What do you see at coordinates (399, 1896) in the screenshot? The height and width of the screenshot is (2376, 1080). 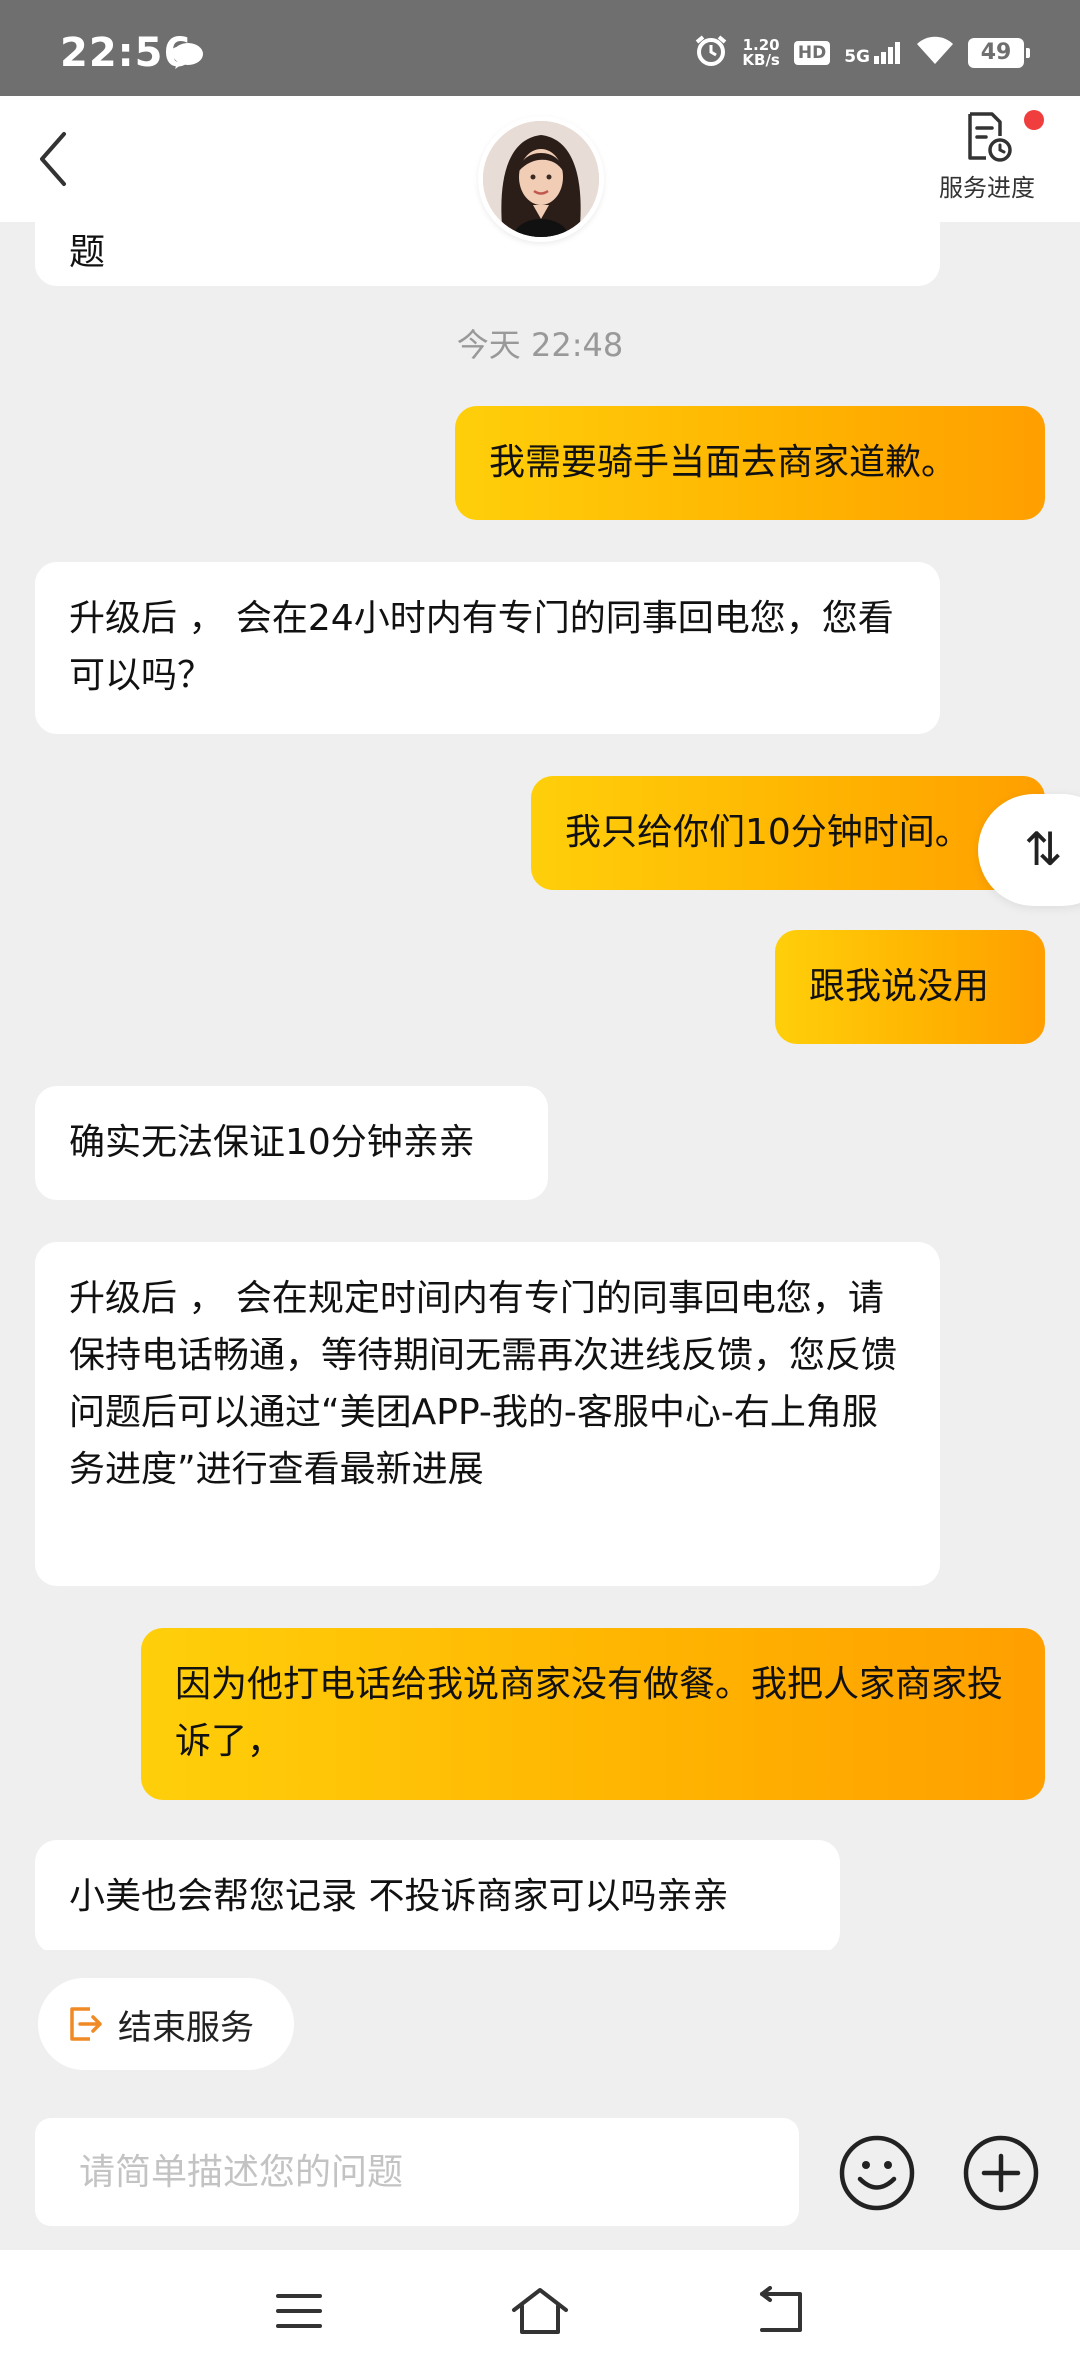 I see `message-text: 小美也会帮您记录 不投诉商家可以吗亲亲` at bounding box center [399, 1896].